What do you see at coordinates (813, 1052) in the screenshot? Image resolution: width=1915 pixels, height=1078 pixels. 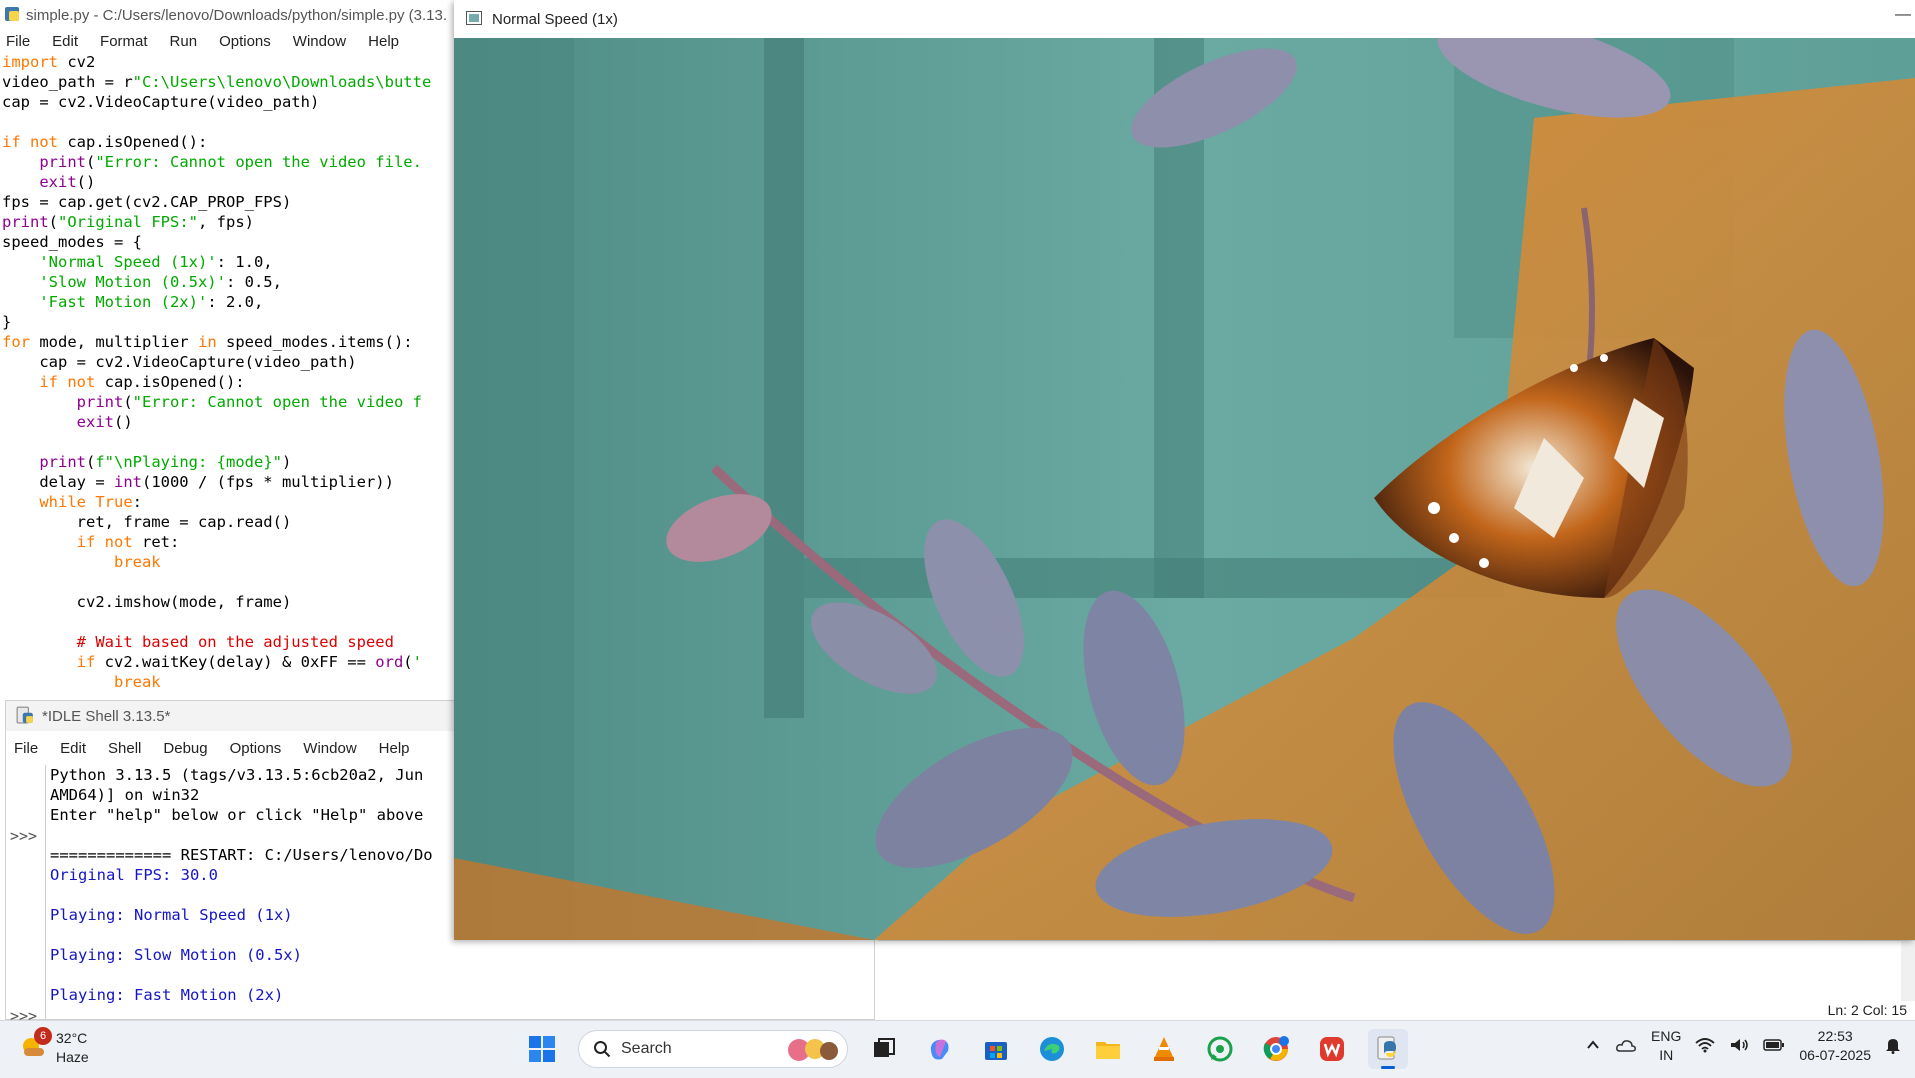 I see `search-highlight-icon` at bounding box center [813, 1052].